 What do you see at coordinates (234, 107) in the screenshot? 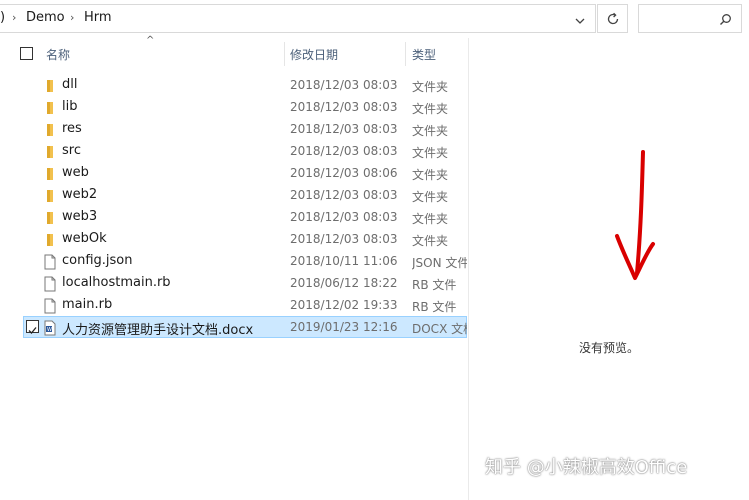
I see `table-row: lib 2018/12/03 08:03 文件夹` at bounding box center [234, 107].